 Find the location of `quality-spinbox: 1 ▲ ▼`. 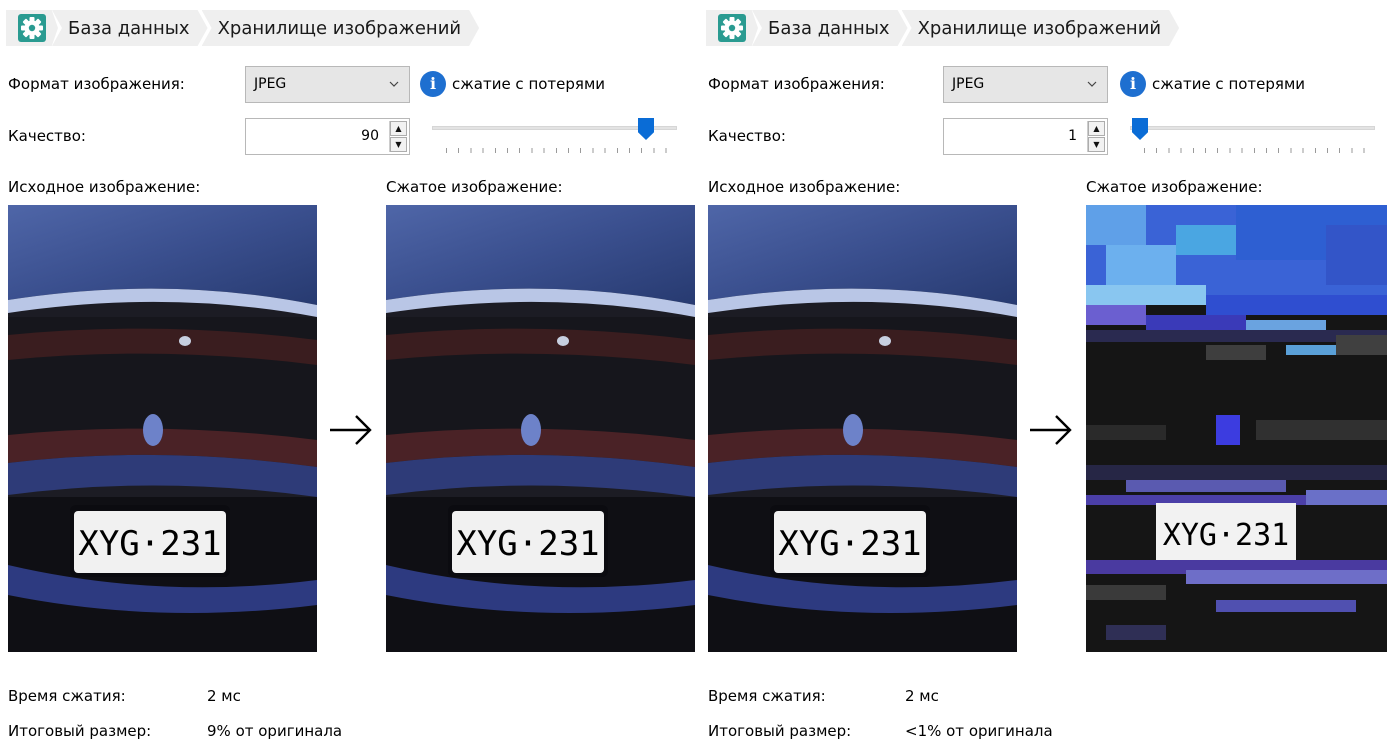

quality-spinbox: 1 ▲ ▼ is located at coordinates (1025, 136).